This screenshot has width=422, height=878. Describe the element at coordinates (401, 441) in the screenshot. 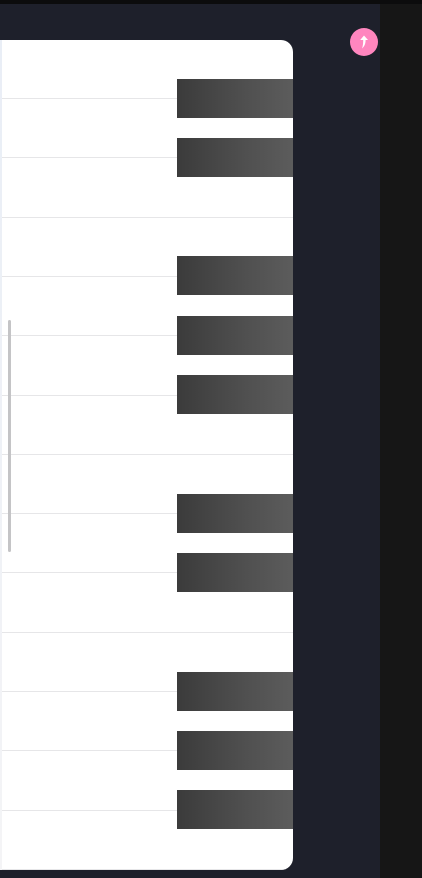

I see `side-strip` at that location.